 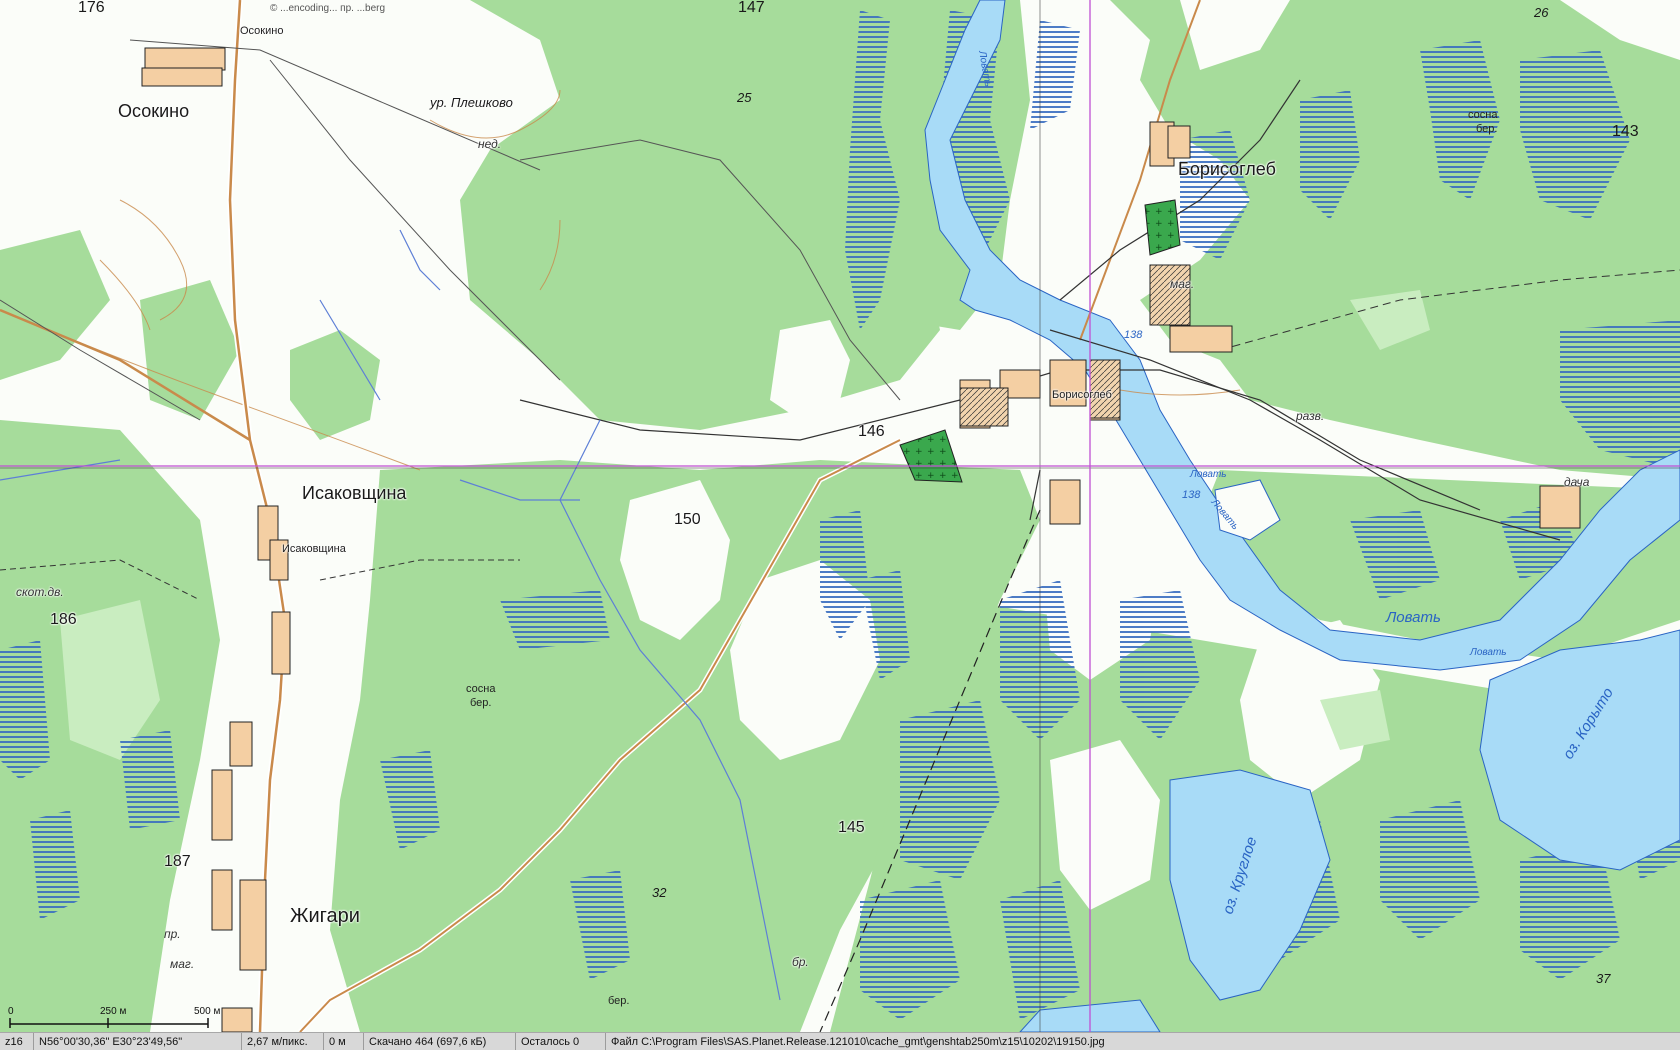 What do you see at coordinates (154, 111) in the screenshot?
I see `osokino-label: Осокино` at bounding box center [154, 111].